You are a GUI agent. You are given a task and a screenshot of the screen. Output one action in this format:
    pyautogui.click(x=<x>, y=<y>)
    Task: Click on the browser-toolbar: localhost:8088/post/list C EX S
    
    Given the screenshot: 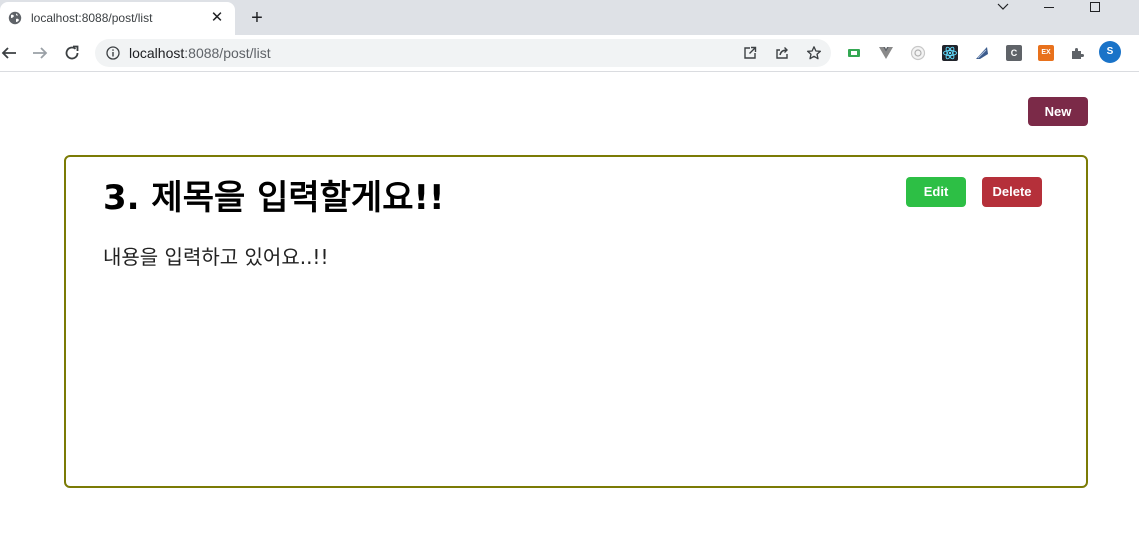 What is the action you would take?
    pyautogui.click(x=569, y=53)
    